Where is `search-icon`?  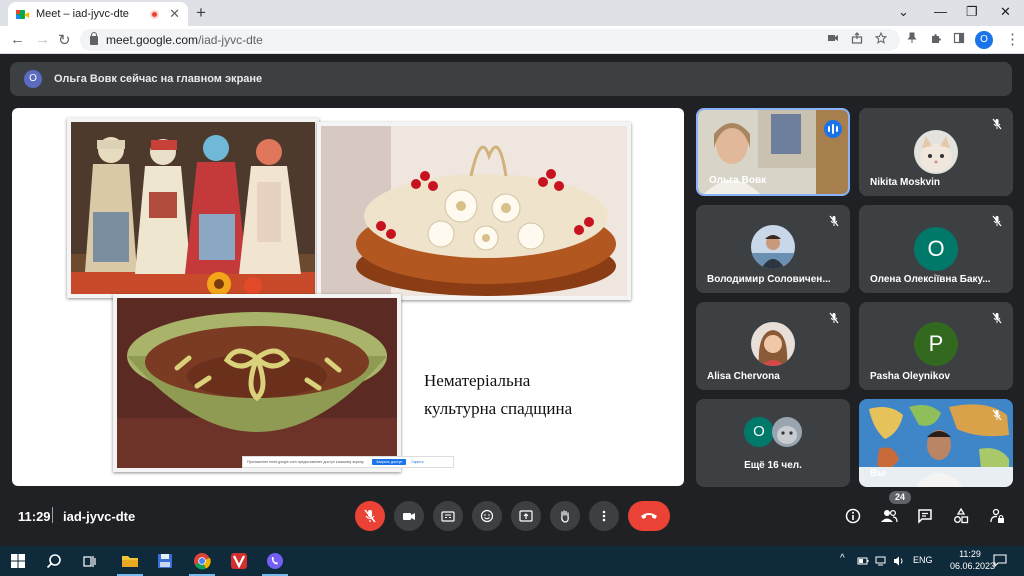 search-icon is located at coordinates (54, 561).